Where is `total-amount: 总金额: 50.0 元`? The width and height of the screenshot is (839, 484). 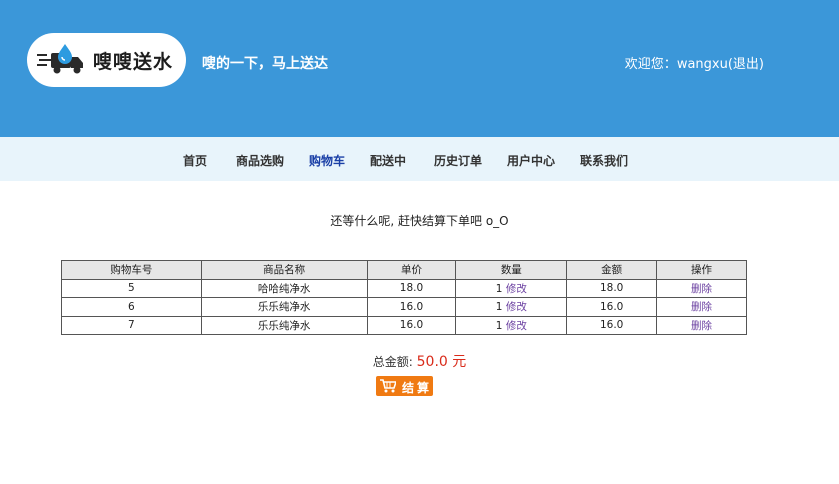 total-amount: 总金额: 50.0 元 is located at coordinates (419, 361).